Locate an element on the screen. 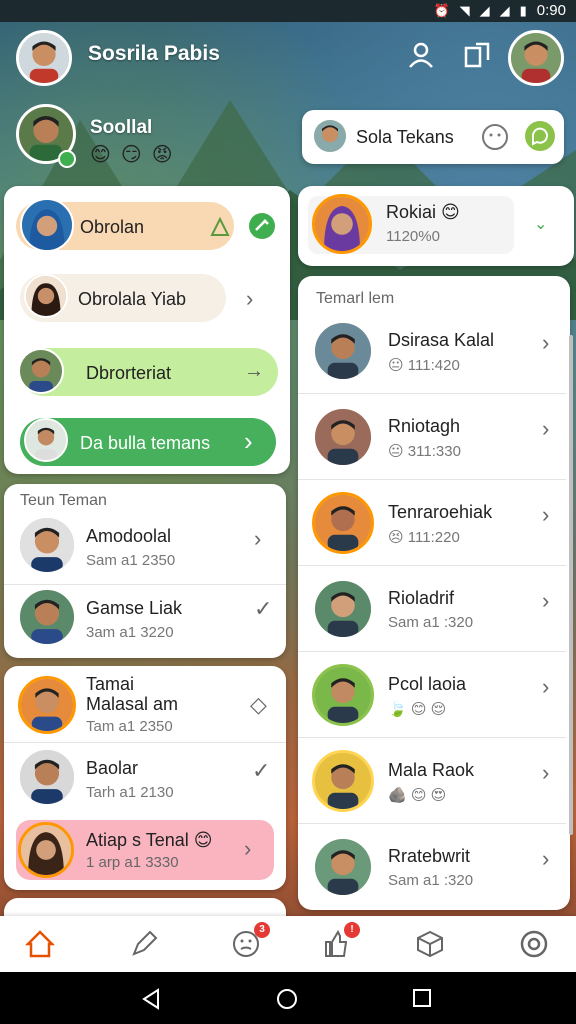  chip-dbrorteriat: Dbrorteriat → is located at coordinates (148, 372).